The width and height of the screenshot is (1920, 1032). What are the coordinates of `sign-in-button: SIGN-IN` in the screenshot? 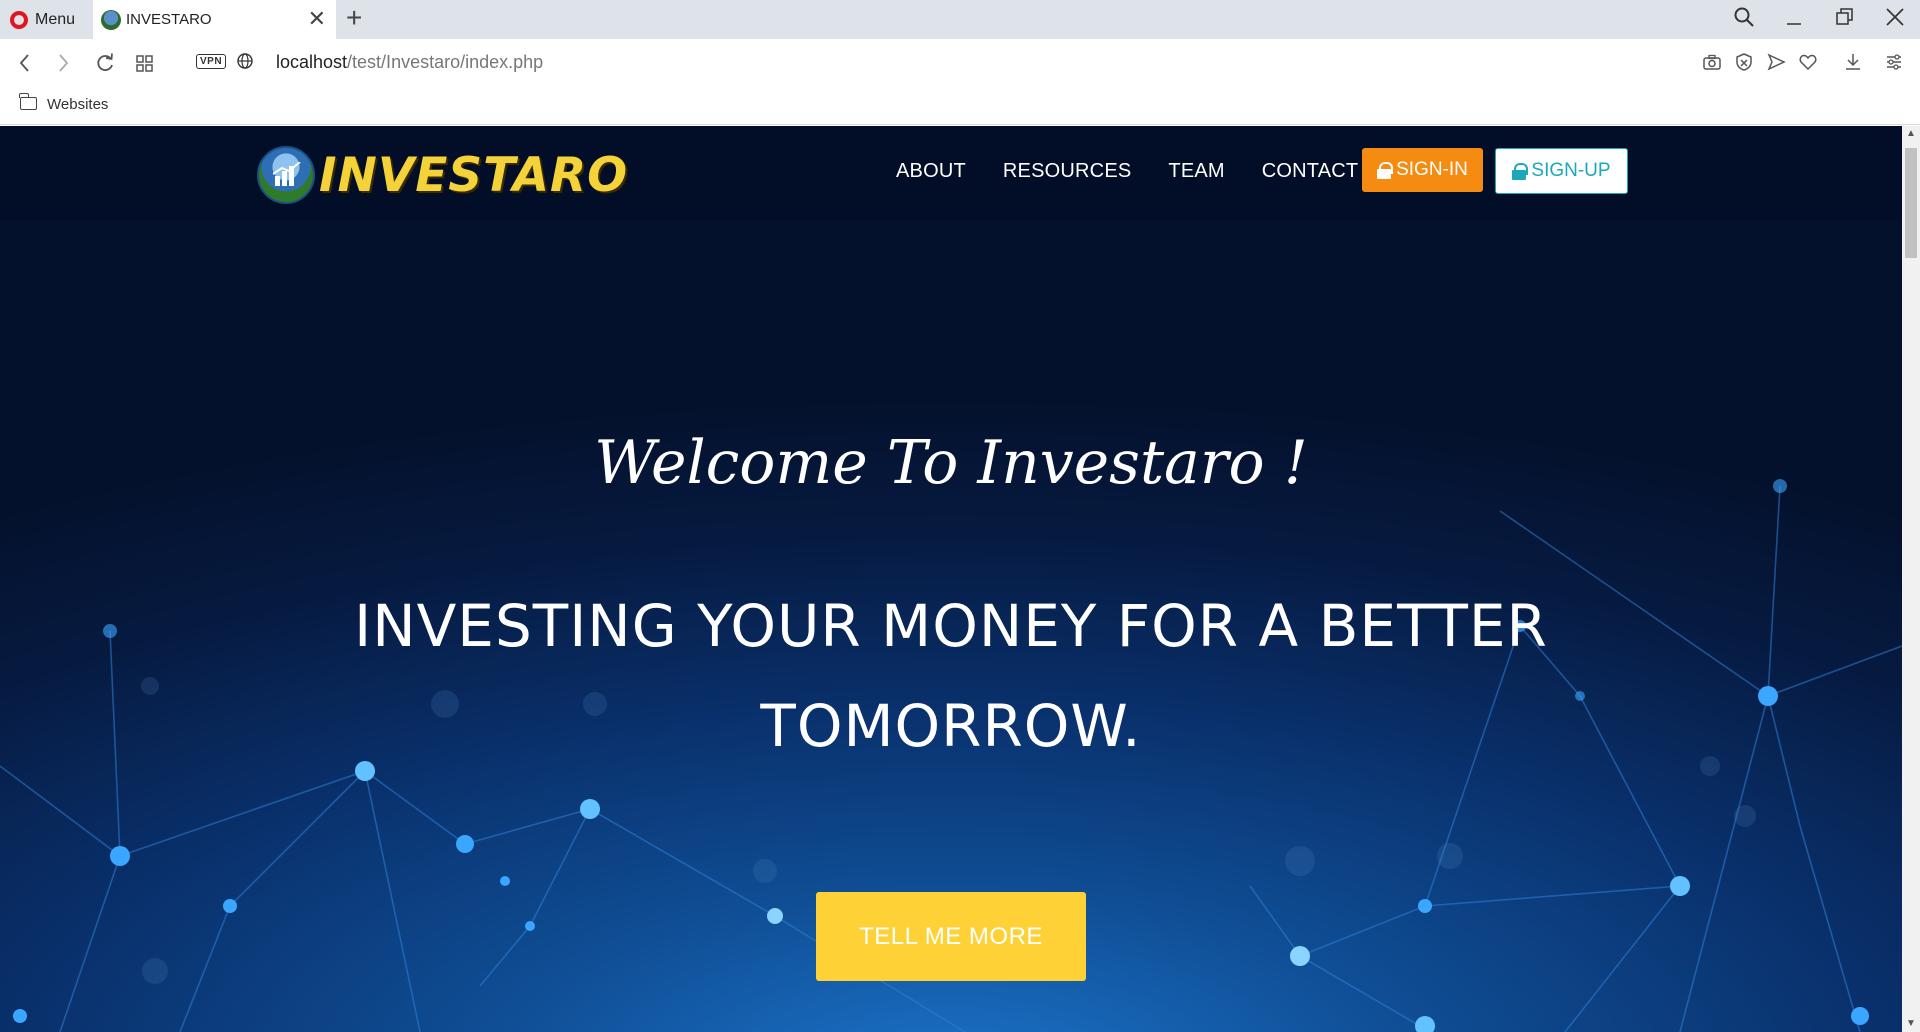 It's located at (1422, 170).